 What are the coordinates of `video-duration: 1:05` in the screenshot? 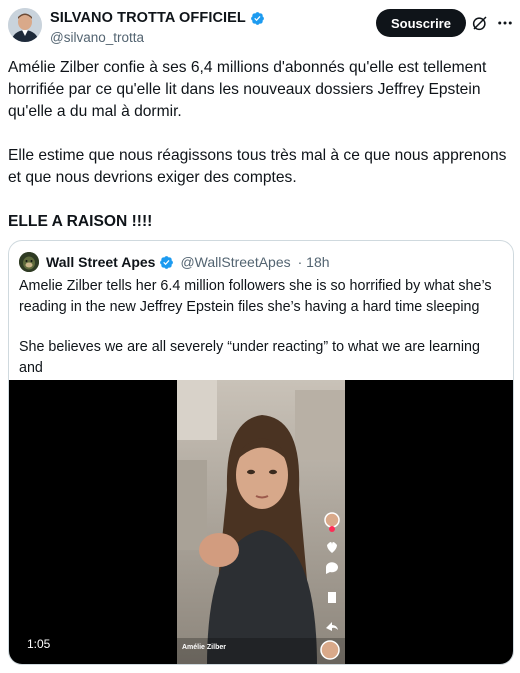 It's located at (39, 644).